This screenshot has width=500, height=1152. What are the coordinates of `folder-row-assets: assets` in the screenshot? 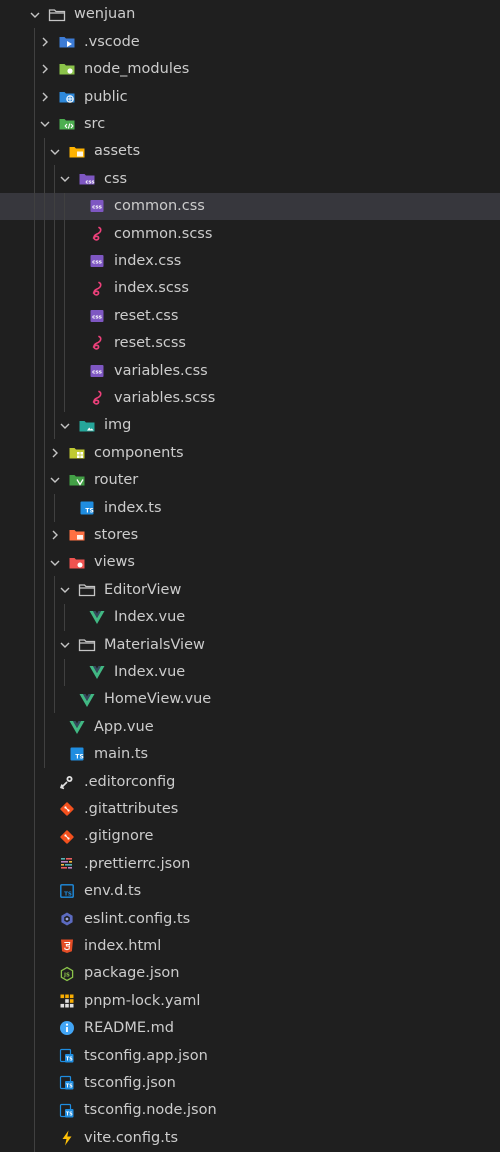 It's located at (250, 151).